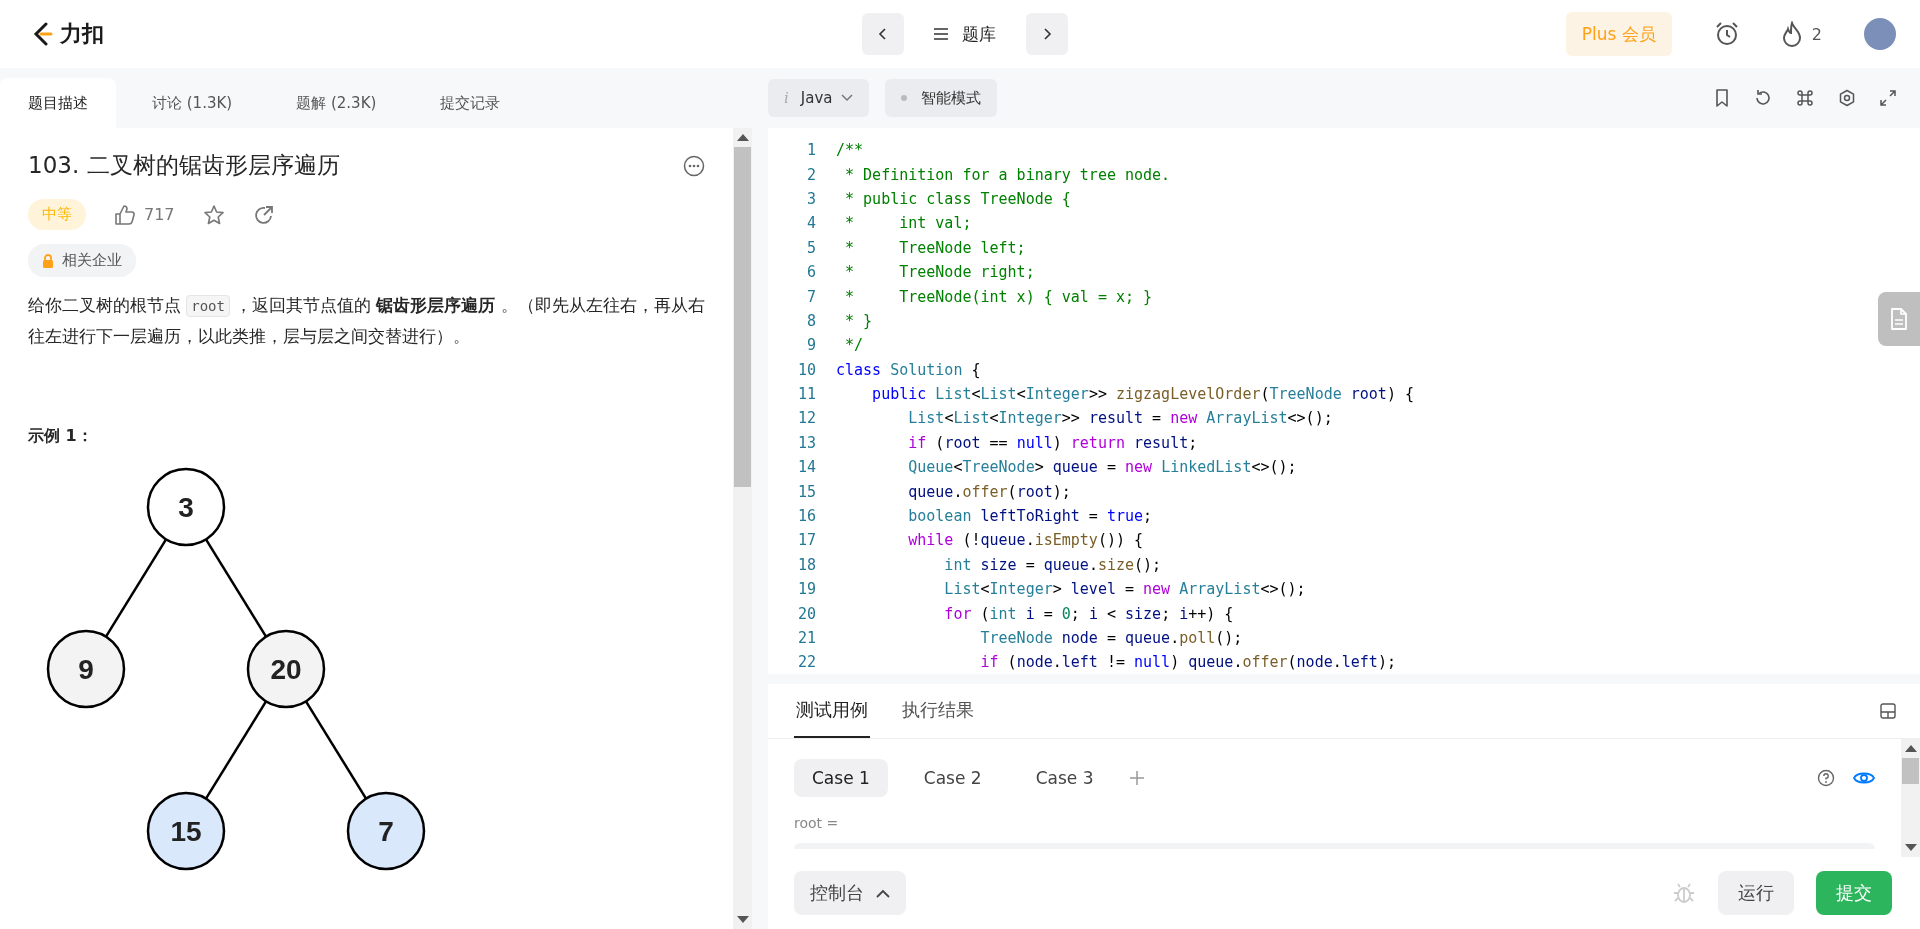 This screenshot has height=929, width=1920. What do you see at coordinates (952, 778) in the screenshot?
I see `test-case-tab: Case 2` at bounding box center [952, 778].